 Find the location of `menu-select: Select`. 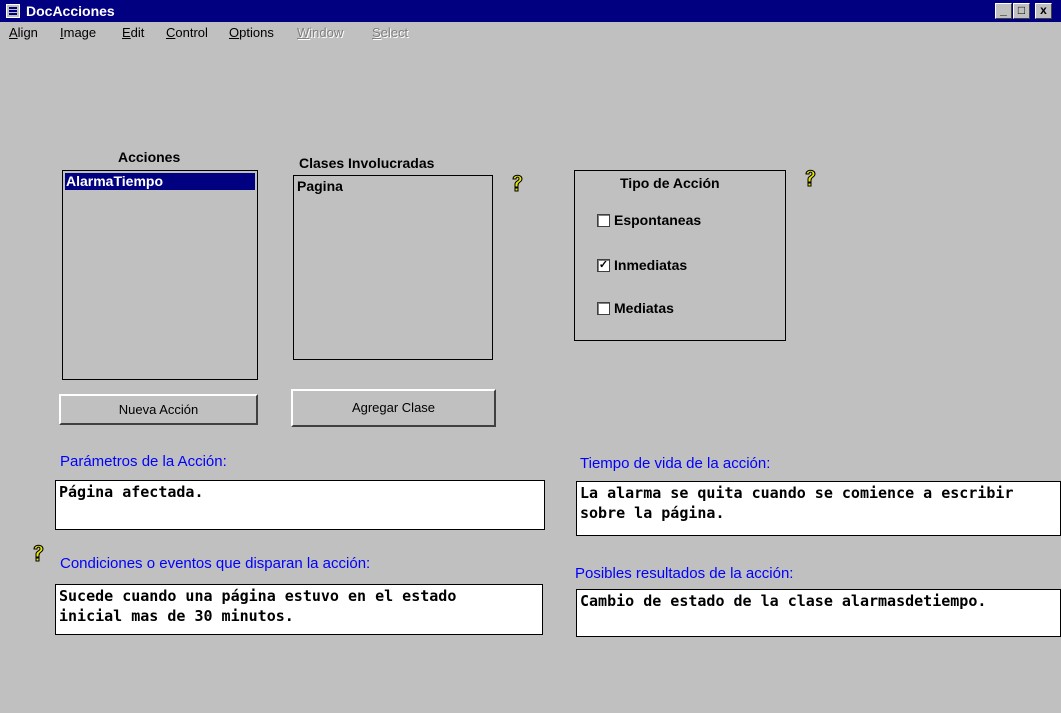

menu-select: Select is located at coordinates (390, 33).